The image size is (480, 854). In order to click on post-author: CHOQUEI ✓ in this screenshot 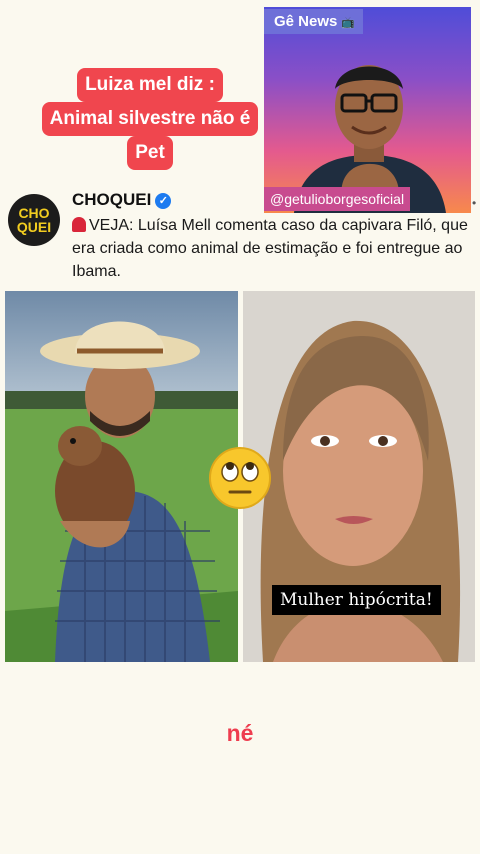, I will do `click(122, 200)`.